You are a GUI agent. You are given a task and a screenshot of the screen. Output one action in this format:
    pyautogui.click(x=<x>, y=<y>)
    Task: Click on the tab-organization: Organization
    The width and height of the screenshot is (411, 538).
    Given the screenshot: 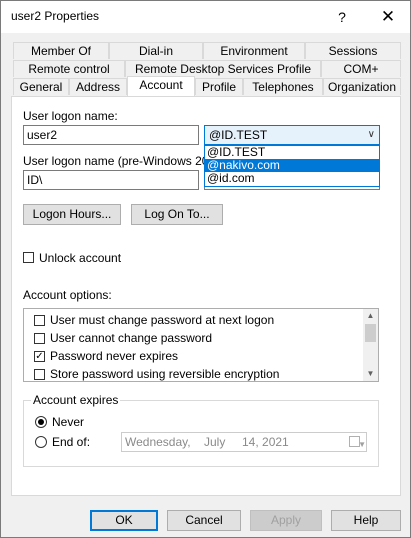 What is the action you would take?
    pyautogui.click(x=362, y=86)
    